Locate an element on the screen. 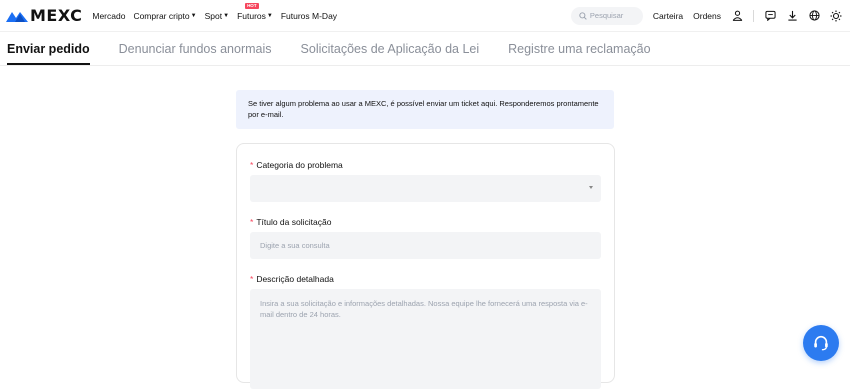 This screenshot has height=389, width=850. theme-icon is located at coordinates (836, 16).